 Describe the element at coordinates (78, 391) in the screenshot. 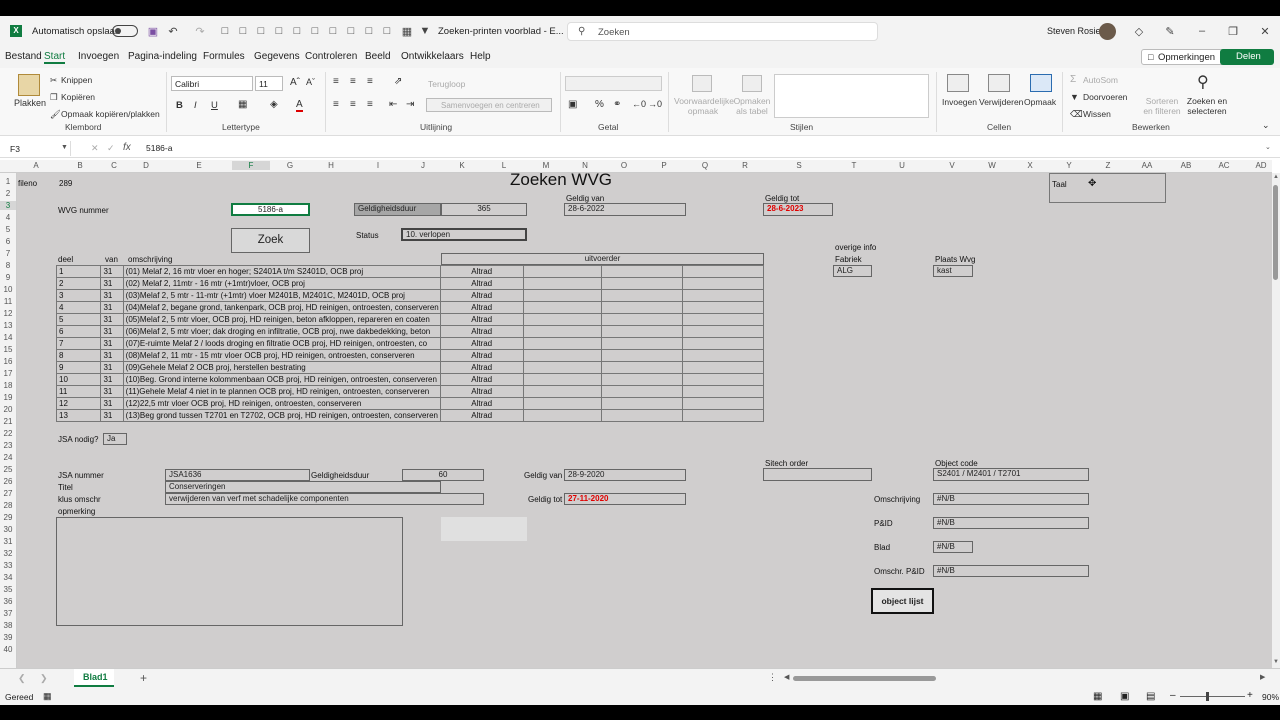

I see `cell-deel: 11` at that location.